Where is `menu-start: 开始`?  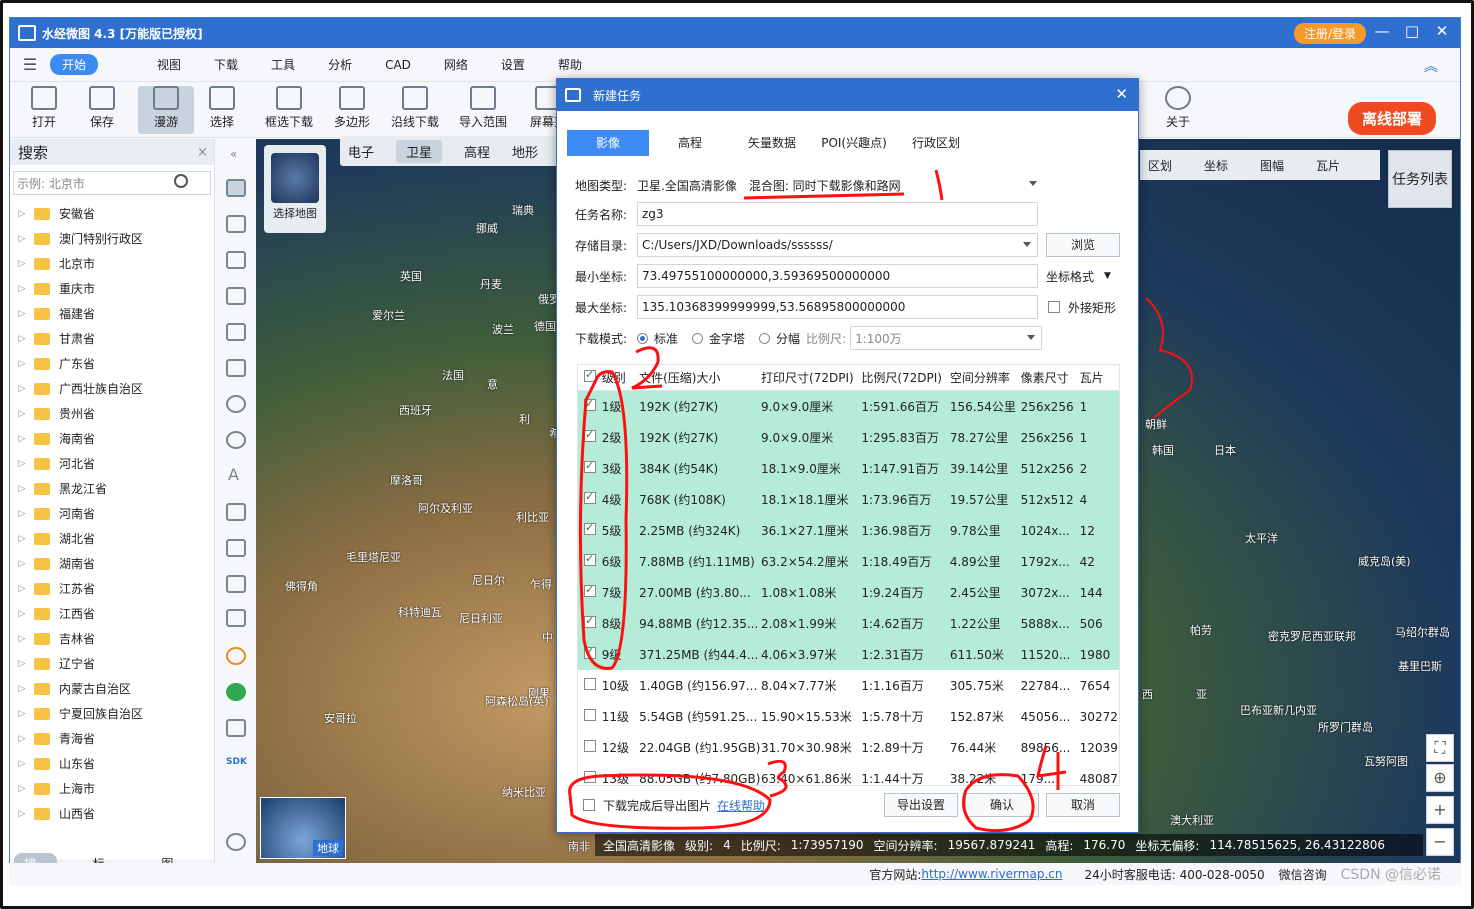
menu-start: 开始 is located at coordinates (74, 64).